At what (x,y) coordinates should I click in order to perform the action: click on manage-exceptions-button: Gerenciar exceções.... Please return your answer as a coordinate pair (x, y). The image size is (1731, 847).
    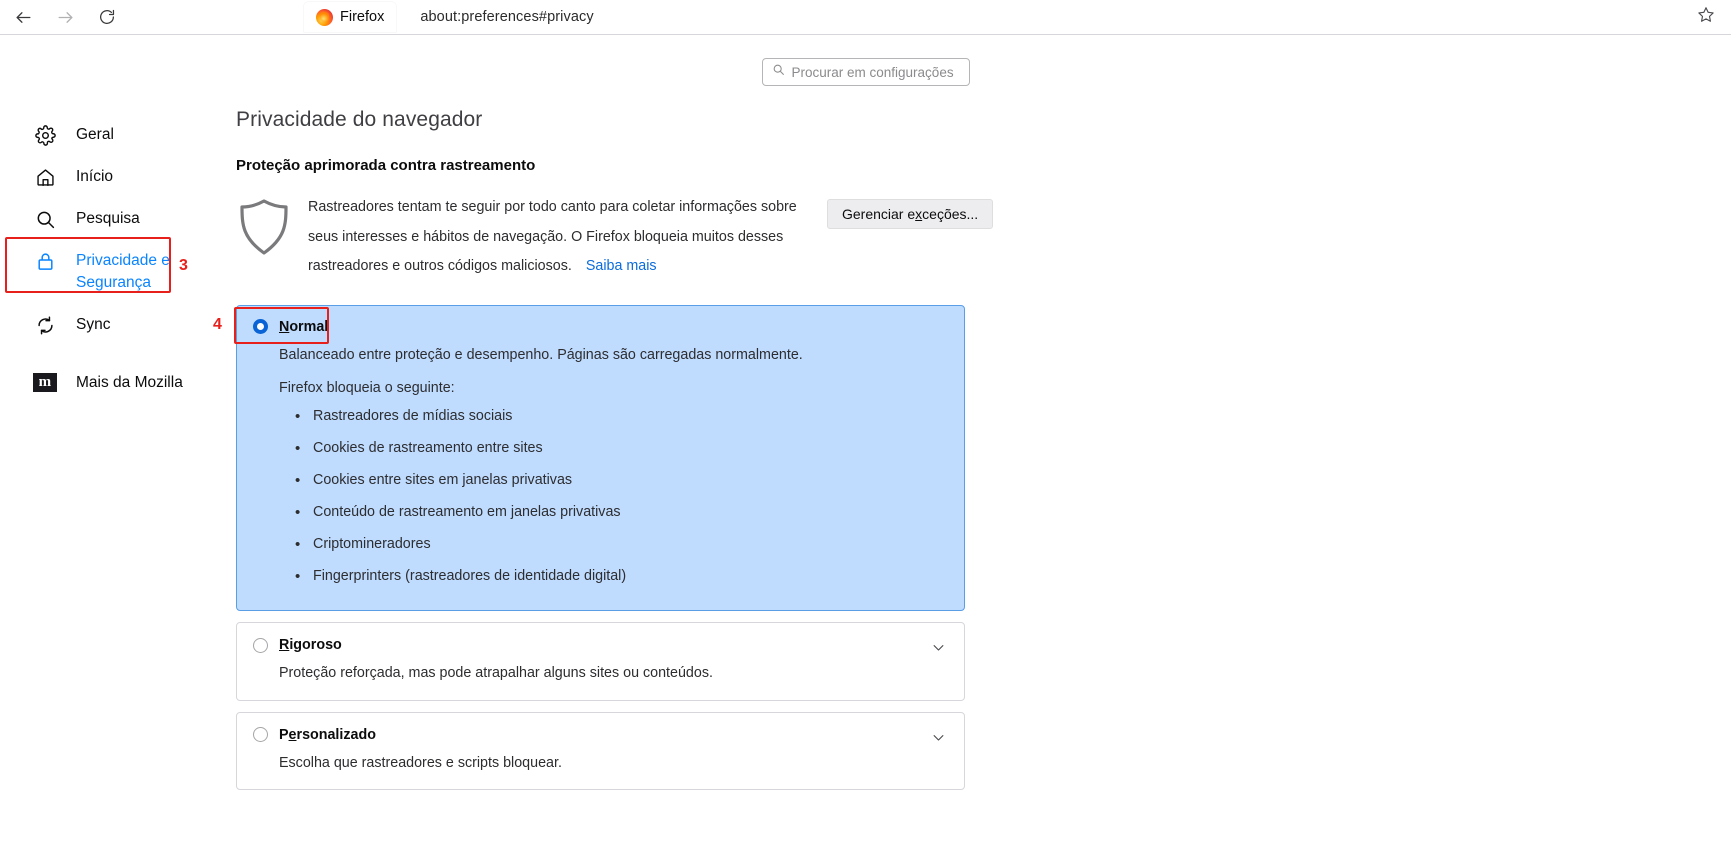
    Looking at the image, I should click on (910, 214).